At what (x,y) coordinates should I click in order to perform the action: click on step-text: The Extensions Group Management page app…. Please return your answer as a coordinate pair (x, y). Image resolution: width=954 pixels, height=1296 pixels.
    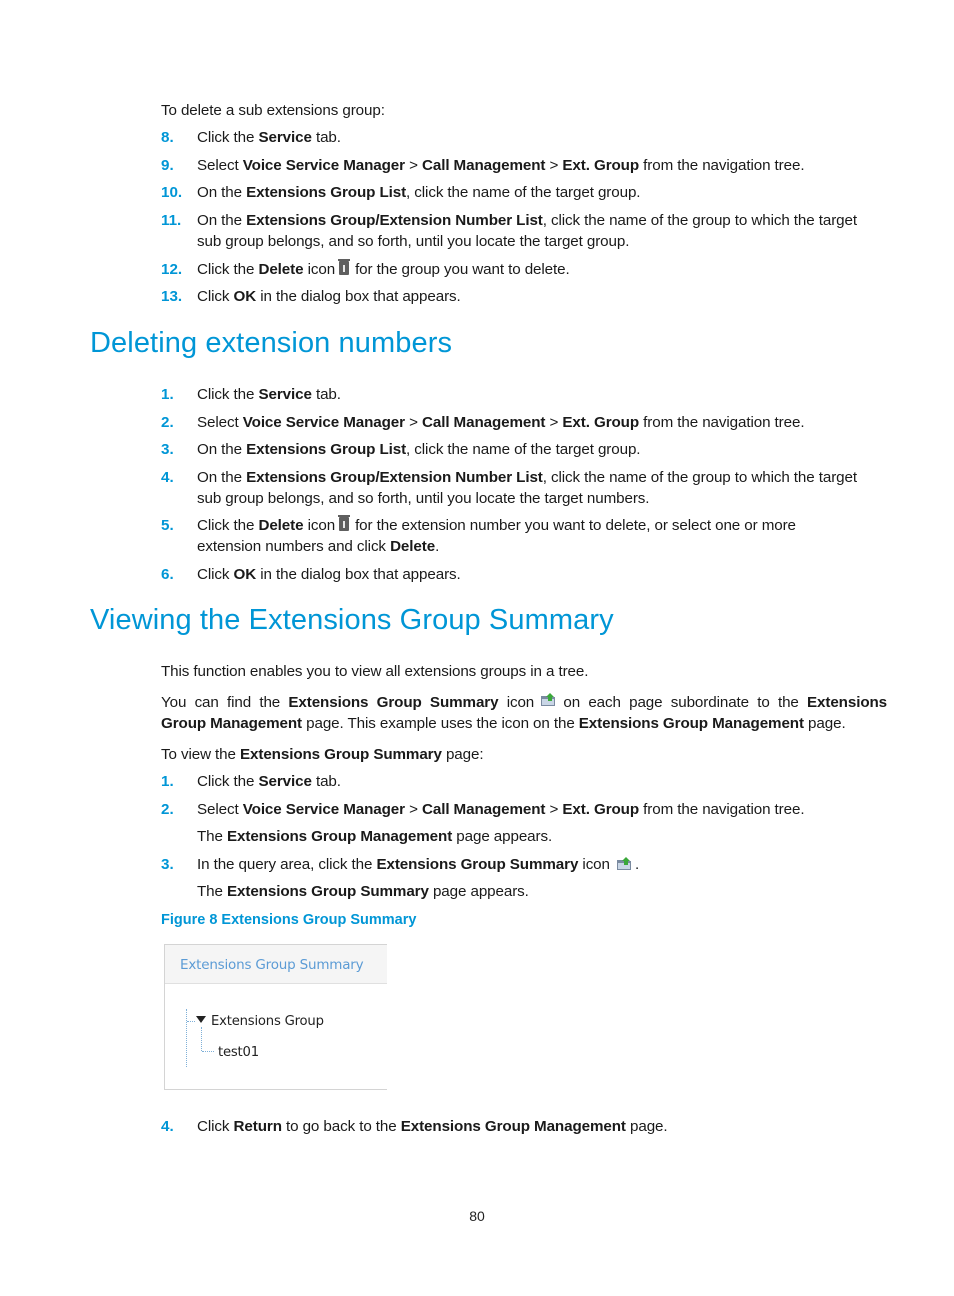
    Looking at the image, I should click on (374, 836).